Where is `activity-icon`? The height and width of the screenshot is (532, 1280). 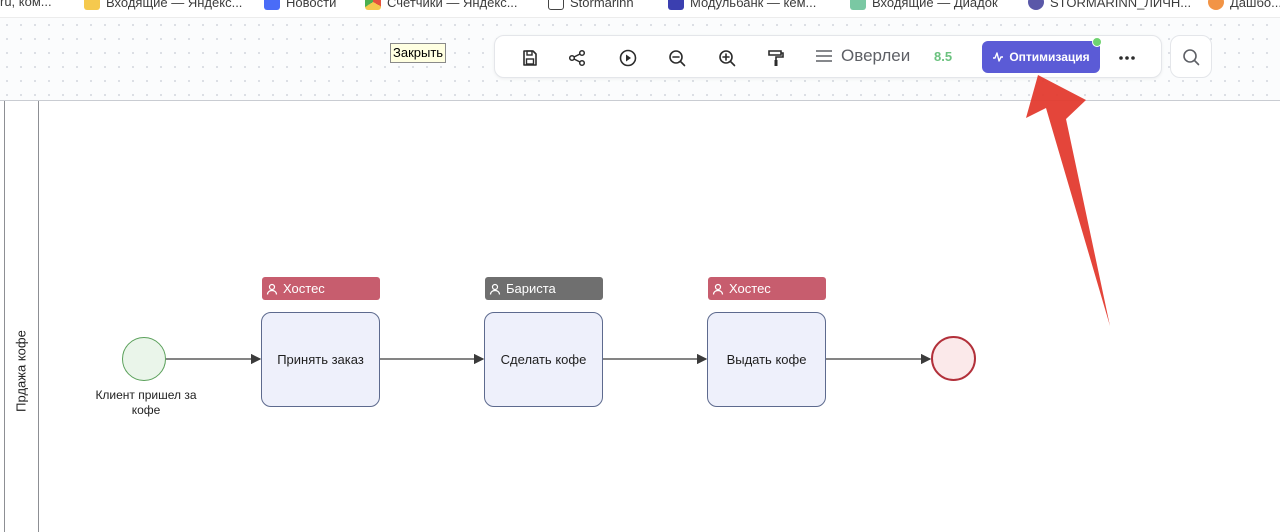 activity-icon is located at coordinates (998, 57).